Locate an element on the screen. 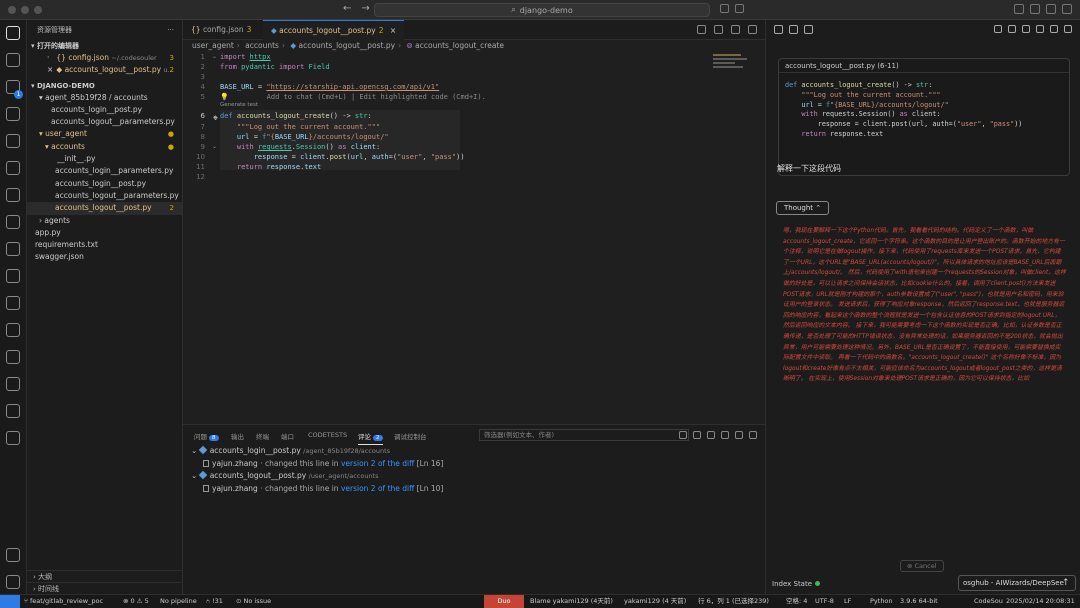 This screenshot has width=1080, height=608. minimap is located at coordinates (733, 63).